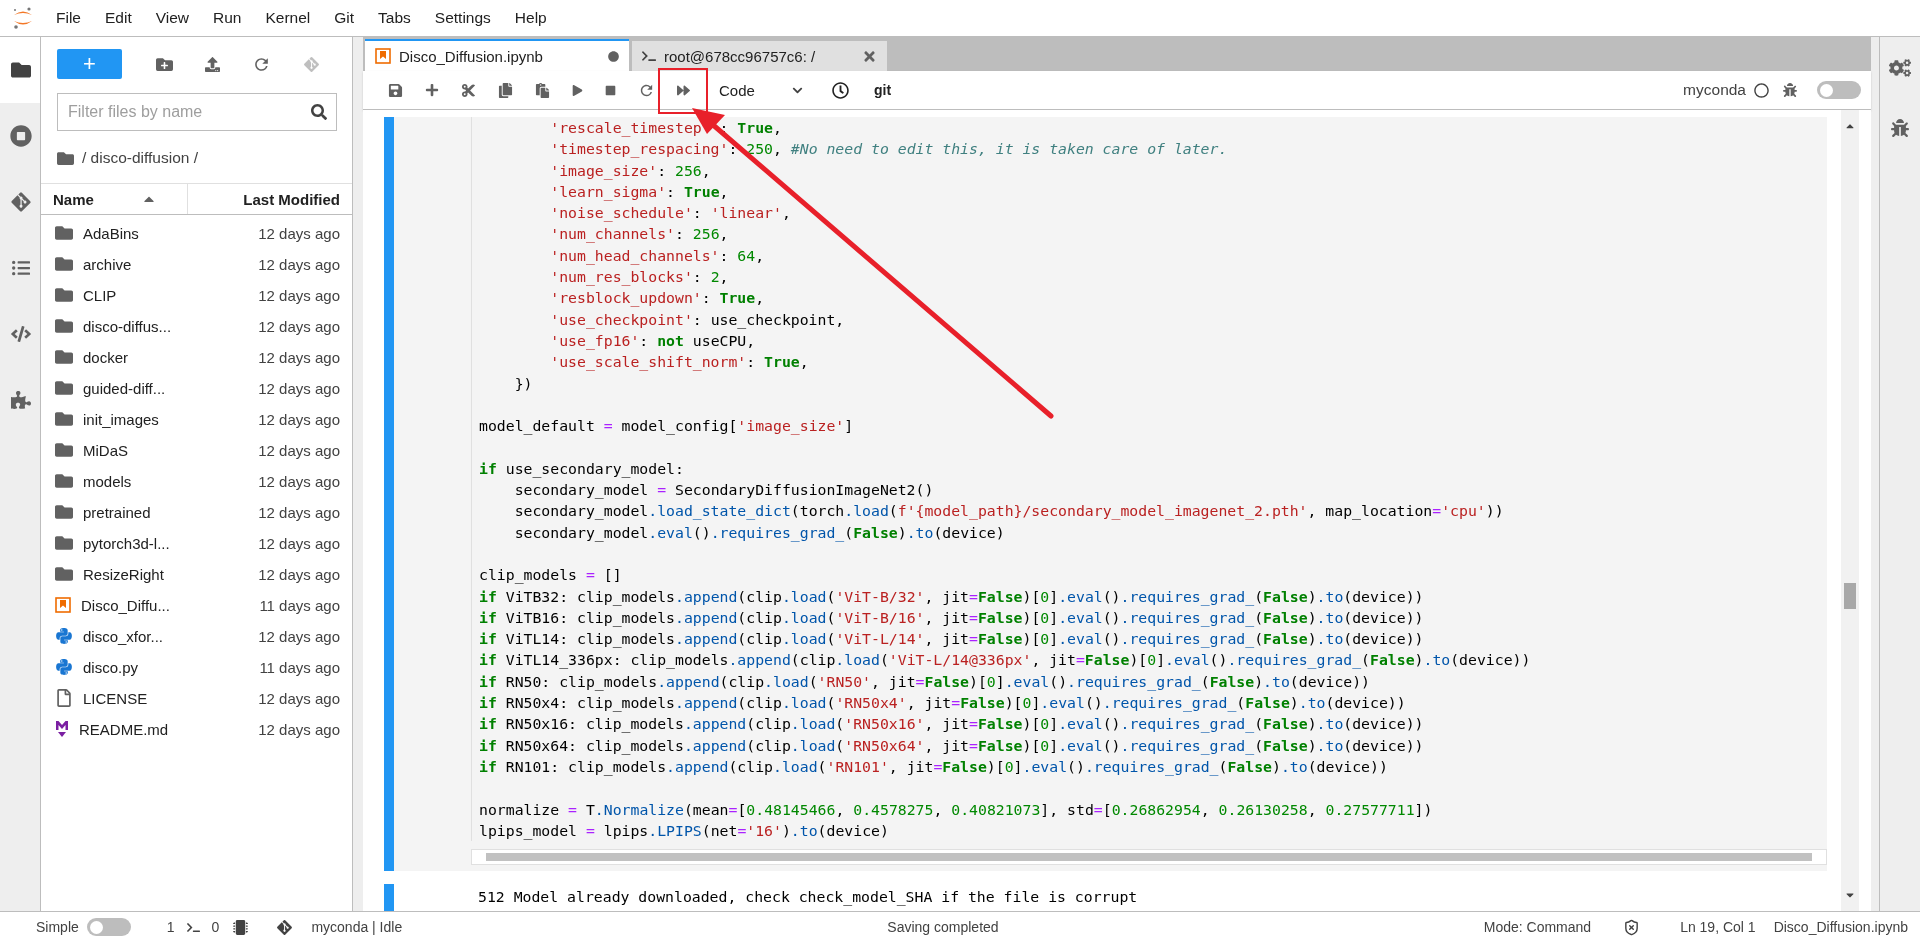 This screenshot has height=942, width=1920. What do you see at coordinates (1900, 68) in the screenshot?
I see `gears-icon` at bounding box center [1900, 68].